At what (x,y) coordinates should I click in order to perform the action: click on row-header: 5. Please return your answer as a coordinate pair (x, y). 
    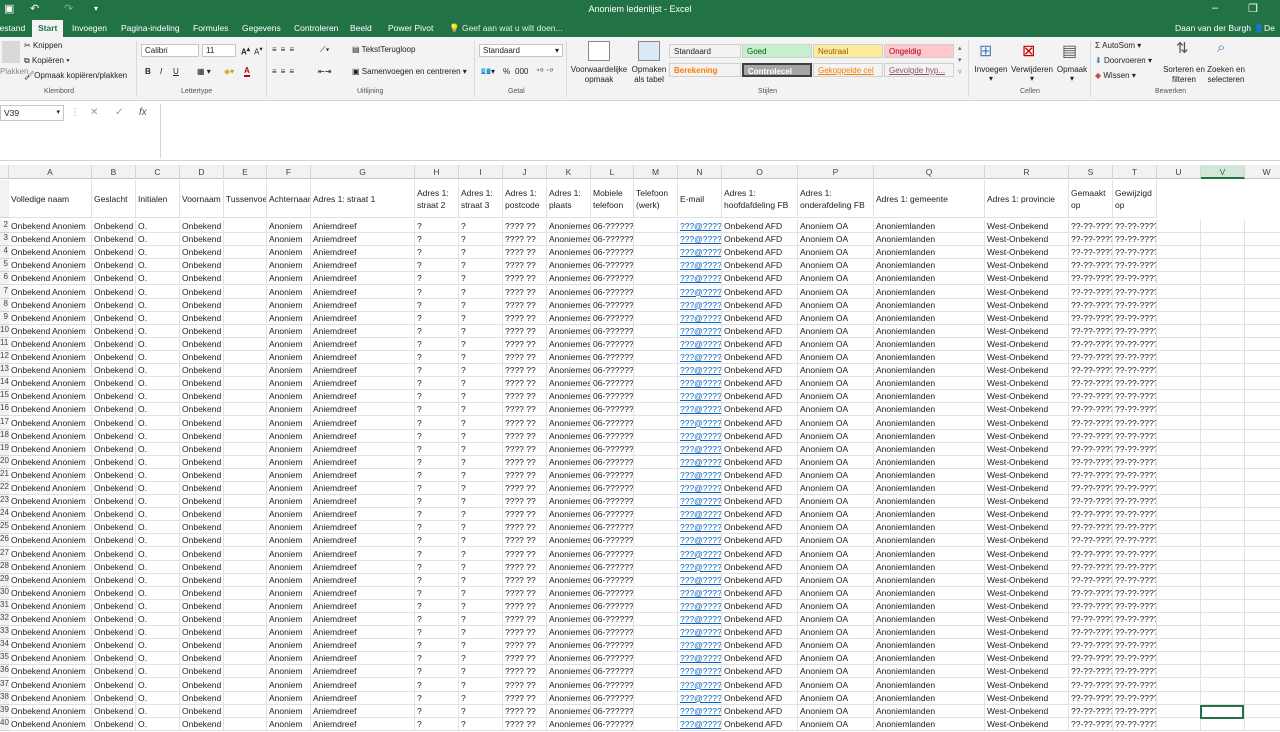
    Looking at the image, I should click on (4, 266).